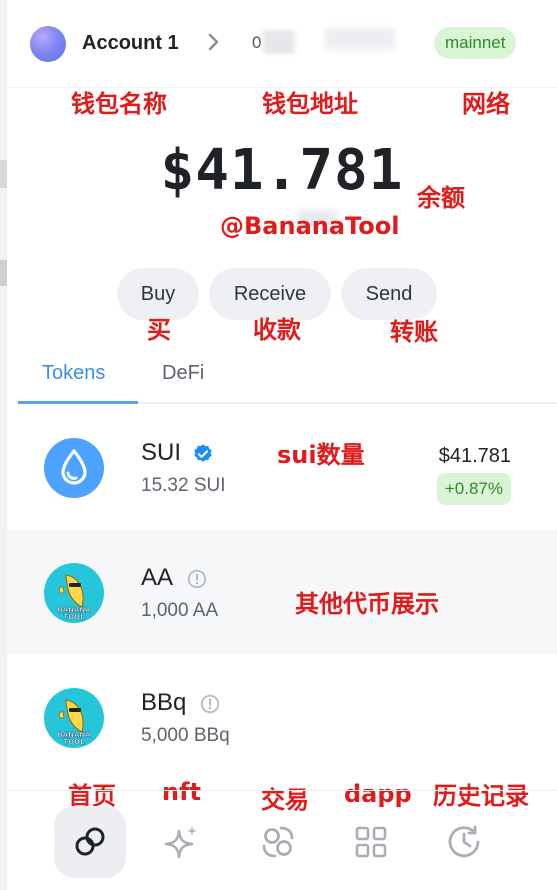 The width and height of the screenshot is (557, 890). Describe the element at coordinates (48, 44) in the screenshot. I see `account-avatar` at that location.